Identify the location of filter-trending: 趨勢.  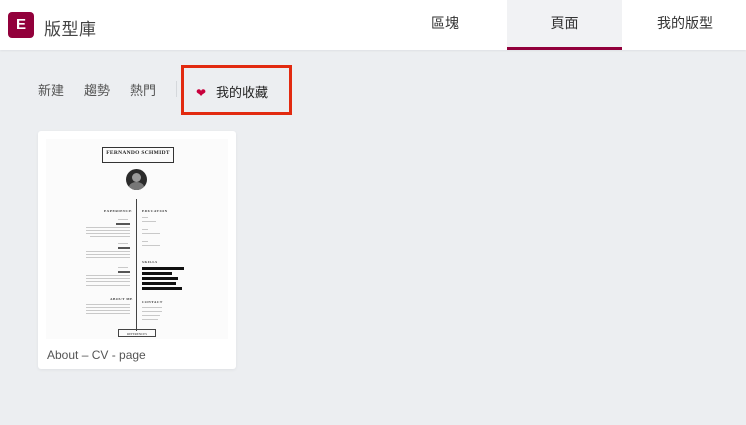
(97, 89).